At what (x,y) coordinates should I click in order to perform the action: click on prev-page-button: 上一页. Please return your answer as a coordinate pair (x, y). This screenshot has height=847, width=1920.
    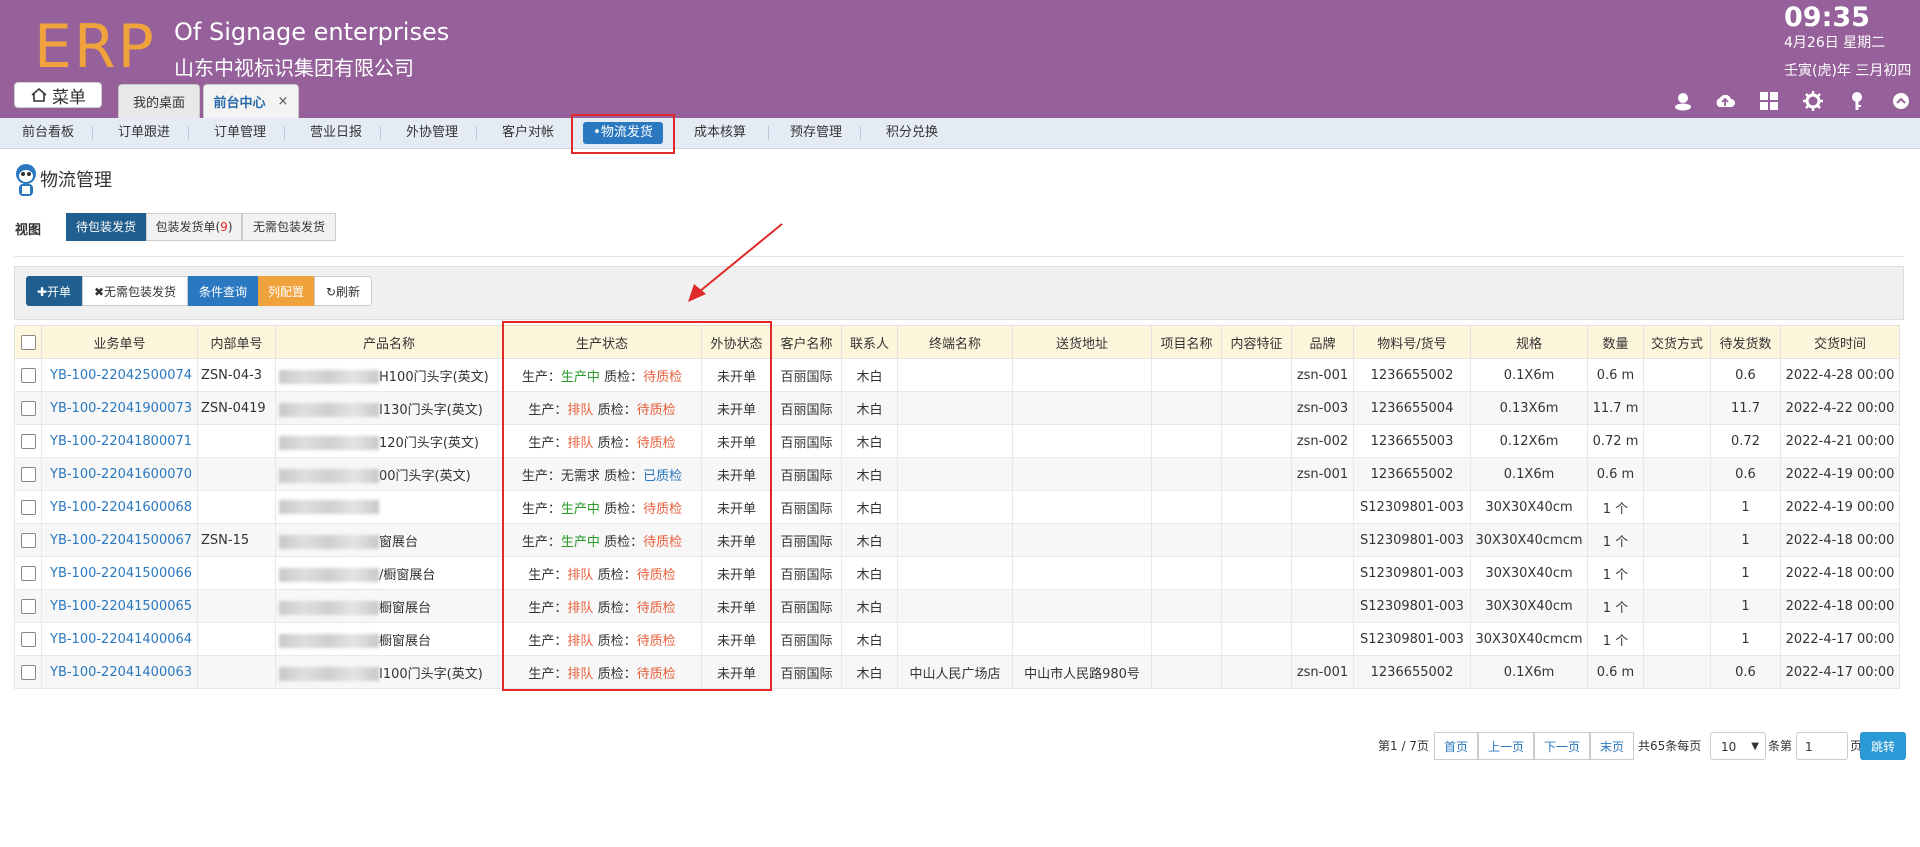
    Looking at the image, I should click on (1506, 746).